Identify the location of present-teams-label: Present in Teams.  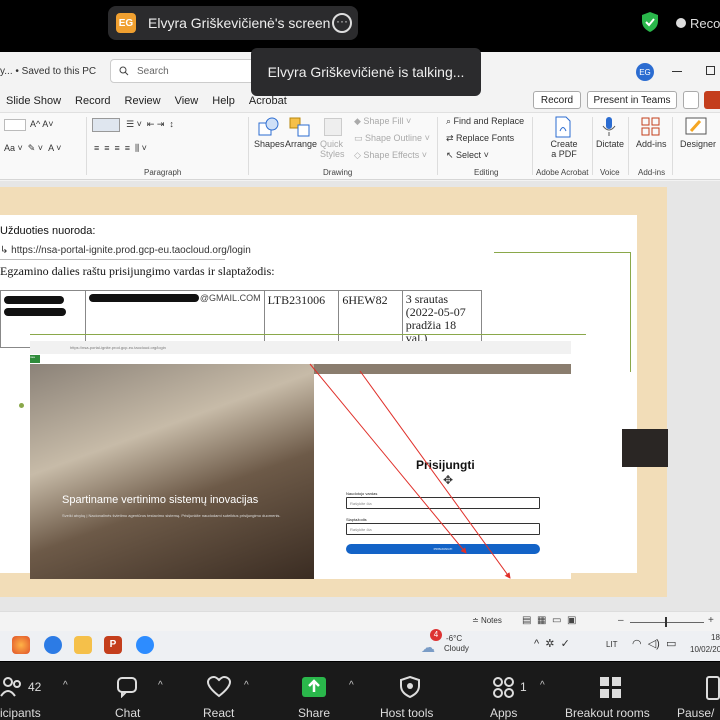
(632, 100).